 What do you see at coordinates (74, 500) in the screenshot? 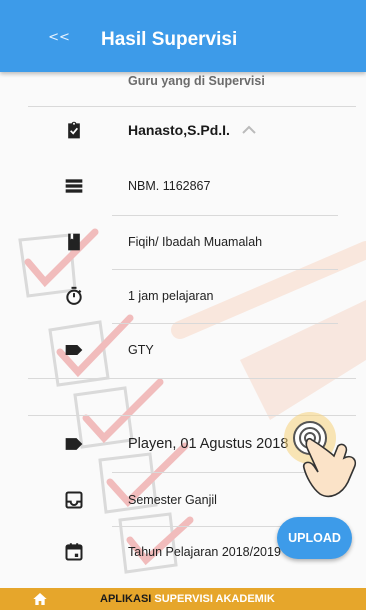
I see `inbox-icon` at bounding box center [74, 500].